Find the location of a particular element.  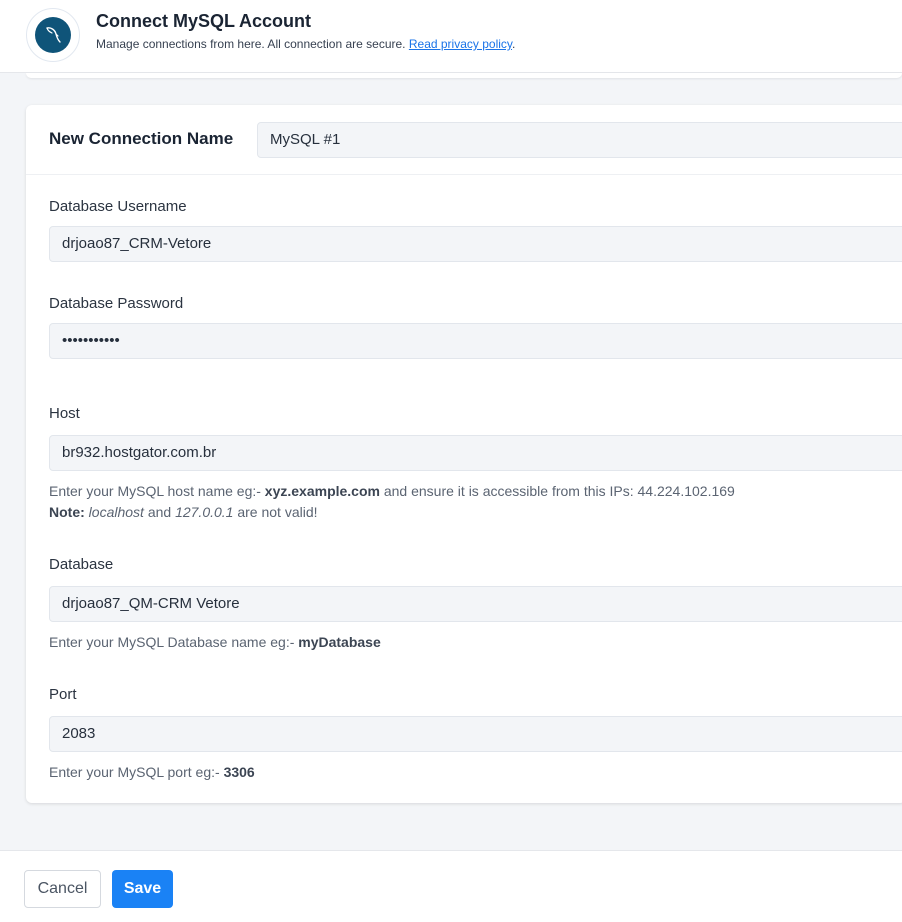

port-hint-example: 3306 is located at coordinates (239, 772).